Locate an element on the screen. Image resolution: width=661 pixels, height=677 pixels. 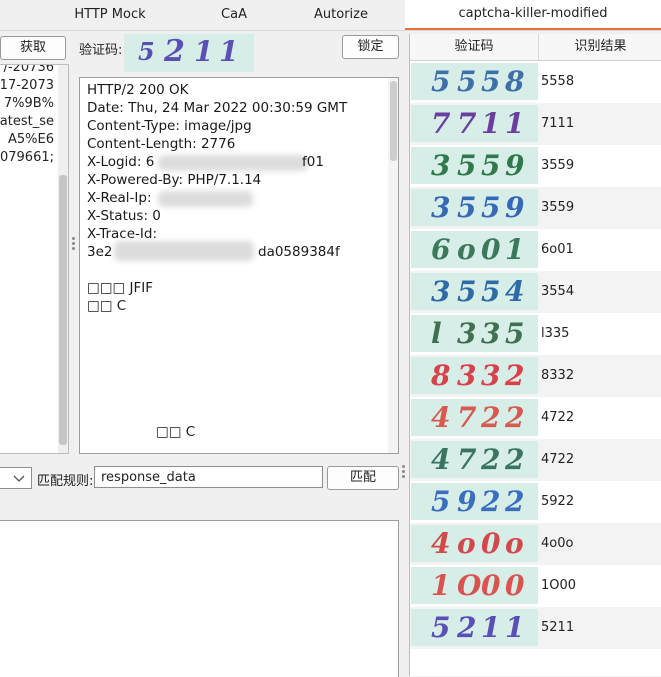
table-row: 5 5 5 8 5558 is located at coordinates (535, 82).